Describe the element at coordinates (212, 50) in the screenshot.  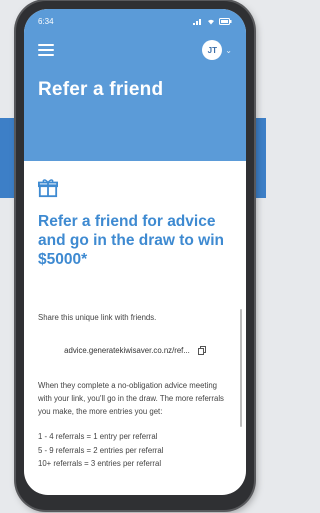
I see `avatar: JT` at that location.